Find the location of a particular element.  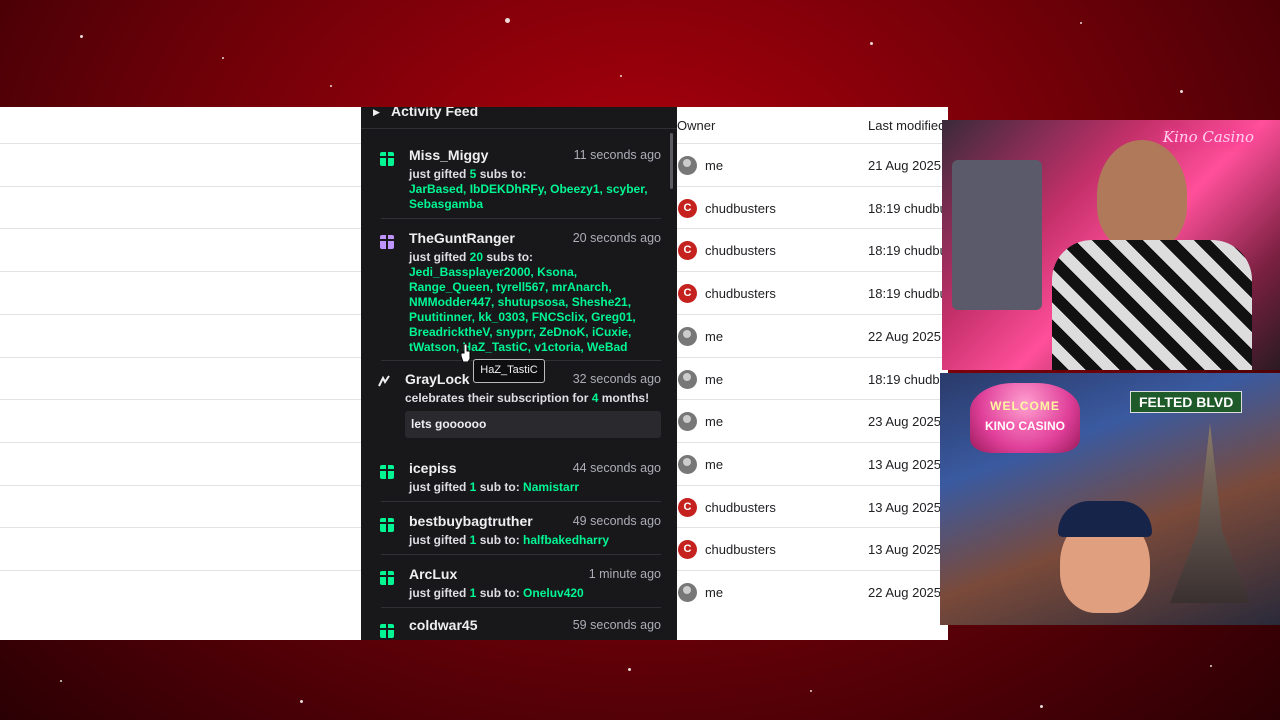

entry-timestamp: 20 seconds ago is located at coordinates (616, 238).